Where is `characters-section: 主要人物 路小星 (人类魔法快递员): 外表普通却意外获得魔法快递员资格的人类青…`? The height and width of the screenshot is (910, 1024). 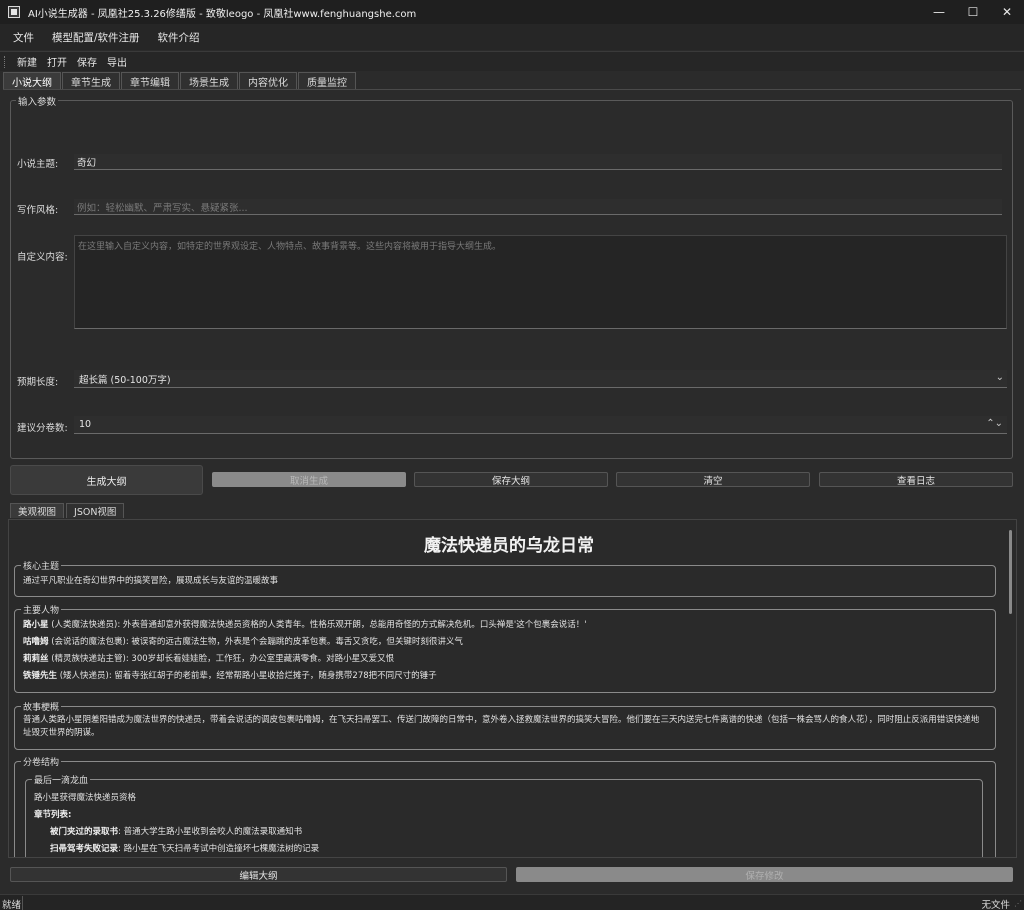 characters-section: 主要人物 路小星 (人类魔法快递员): 外表普通却意外获得魔法快递员资格的人类青… is located at coordinates (505, 648).